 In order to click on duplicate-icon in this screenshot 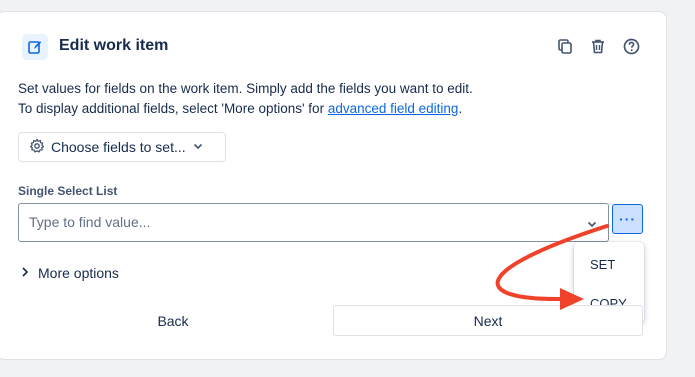, I will do `click(565, 46)`.